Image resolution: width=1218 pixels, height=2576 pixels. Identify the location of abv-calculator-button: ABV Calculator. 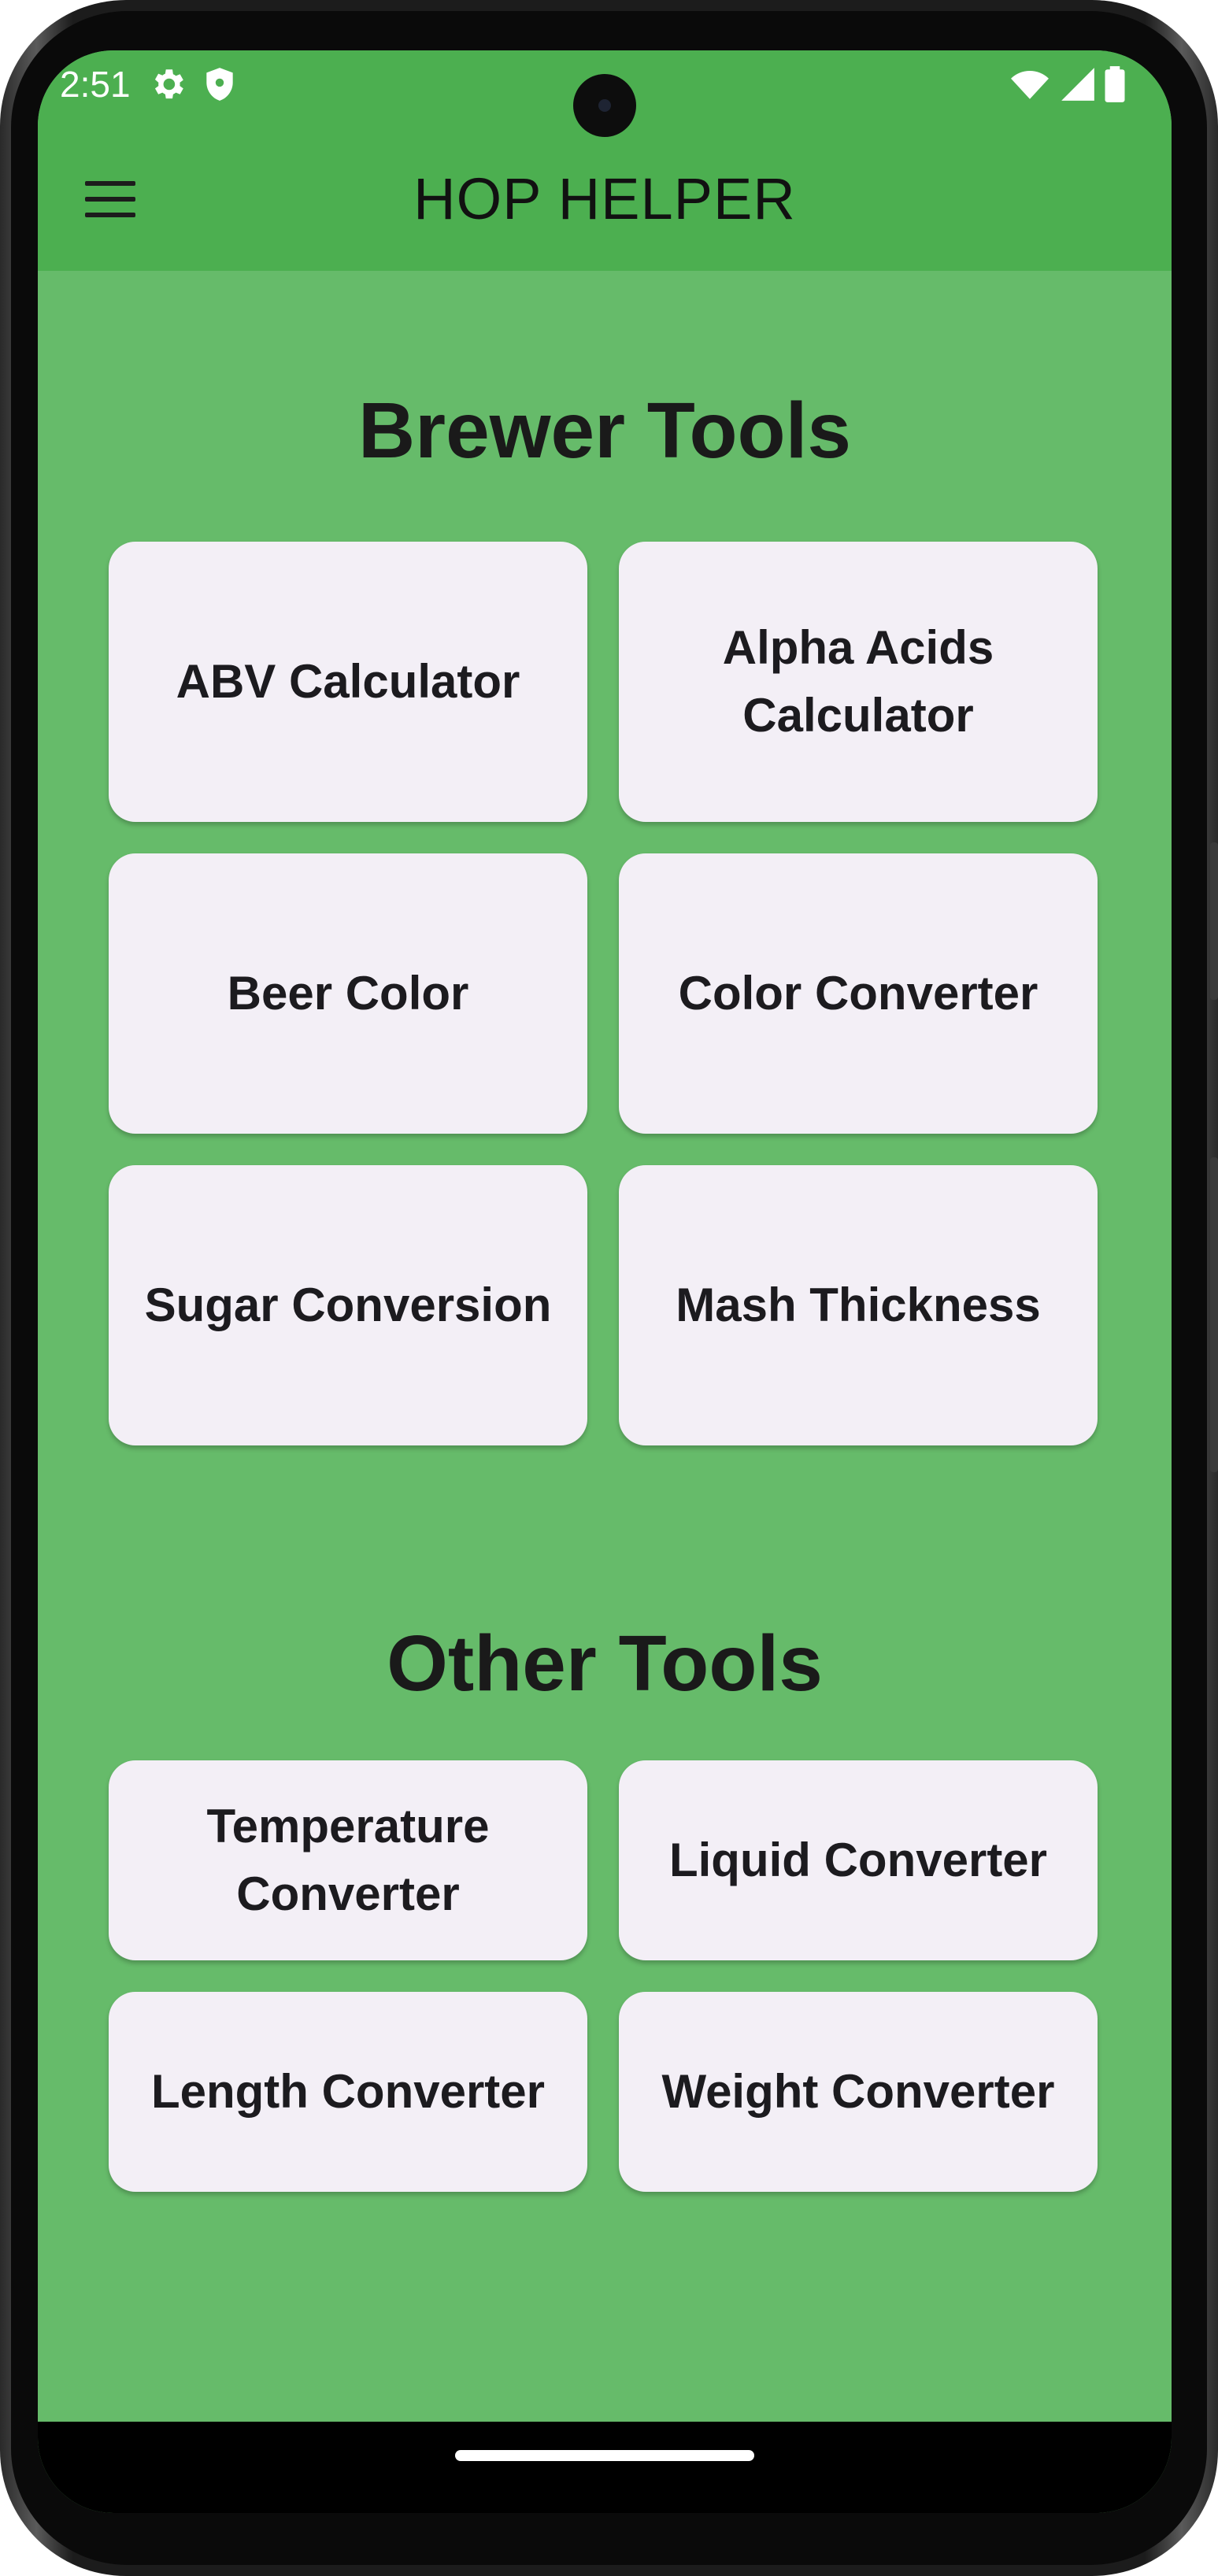
(348, 682).